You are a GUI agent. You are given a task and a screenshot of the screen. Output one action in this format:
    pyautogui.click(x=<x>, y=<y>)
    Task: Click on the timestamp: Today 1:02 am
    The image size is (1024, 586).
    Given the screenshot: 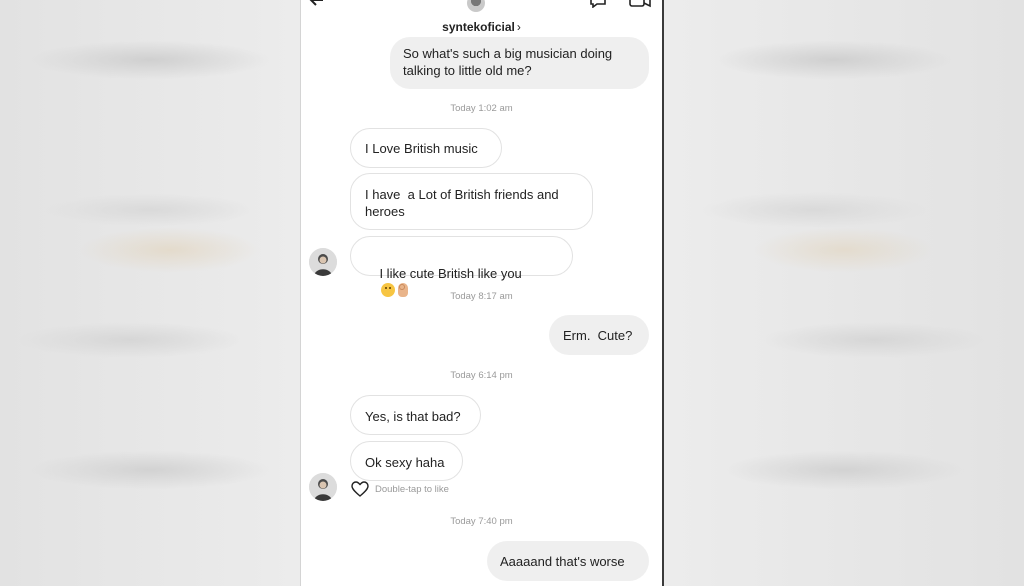 What is the action you would take?
    pyautogui.click(x=481, y=108)
    